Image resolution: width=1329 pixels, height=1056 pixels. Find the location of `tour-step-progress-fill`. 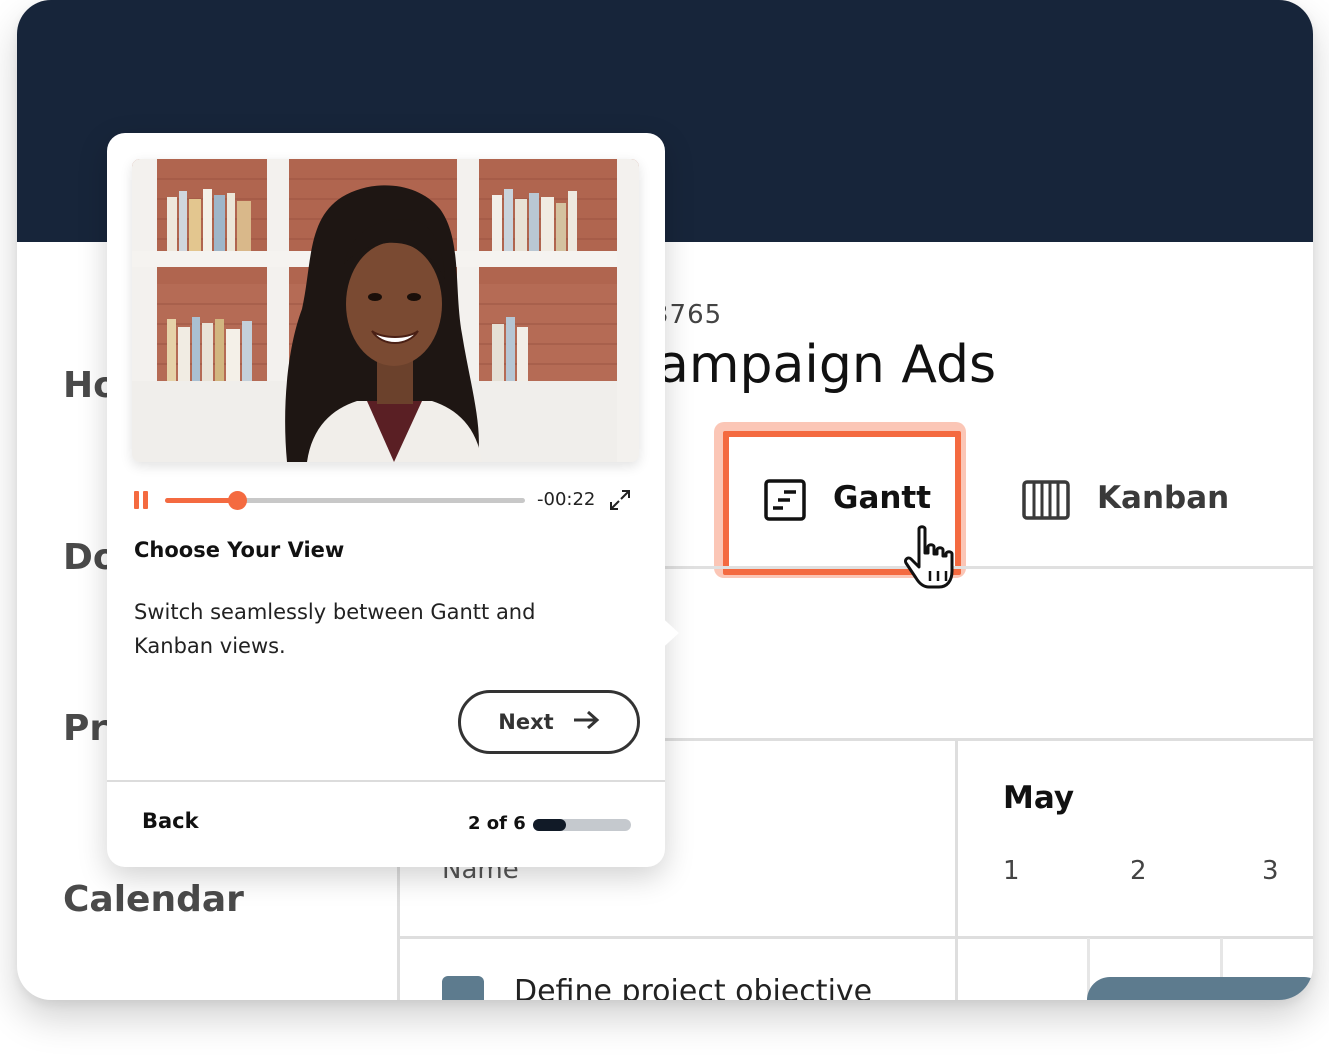

tour-step-progress-fill is located at coordinates (549, 825).